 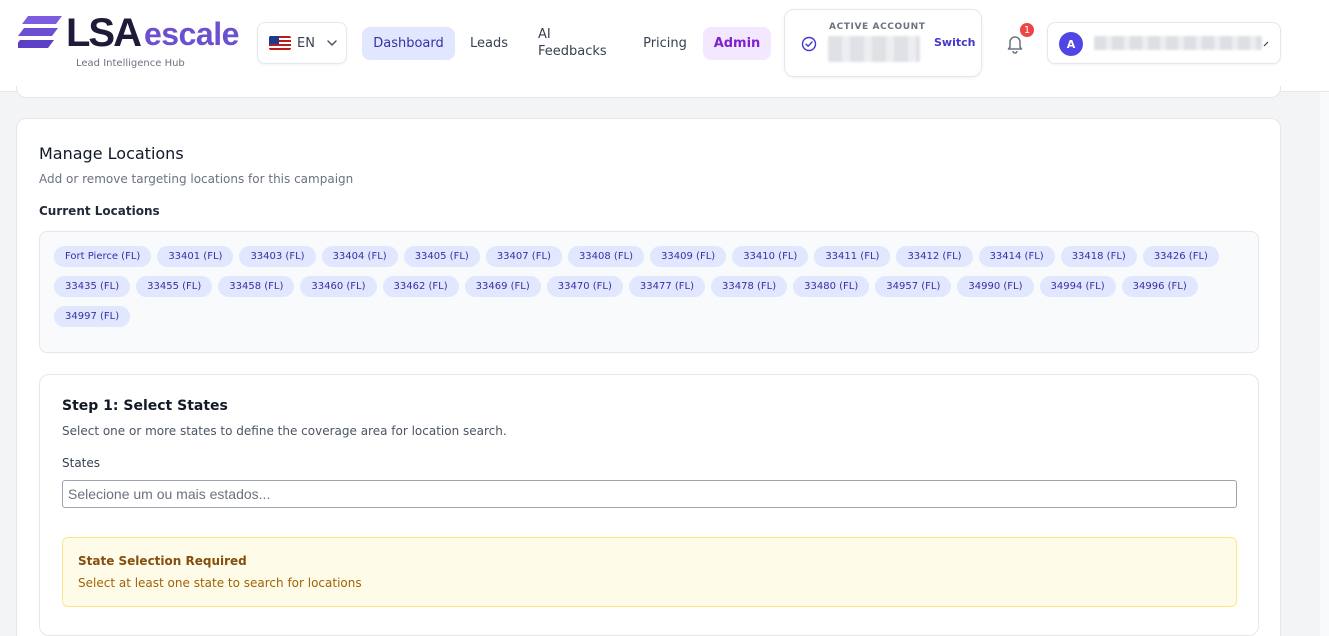 I want to click on location-chip: 33469 (FL), so click(x=502, y=286).